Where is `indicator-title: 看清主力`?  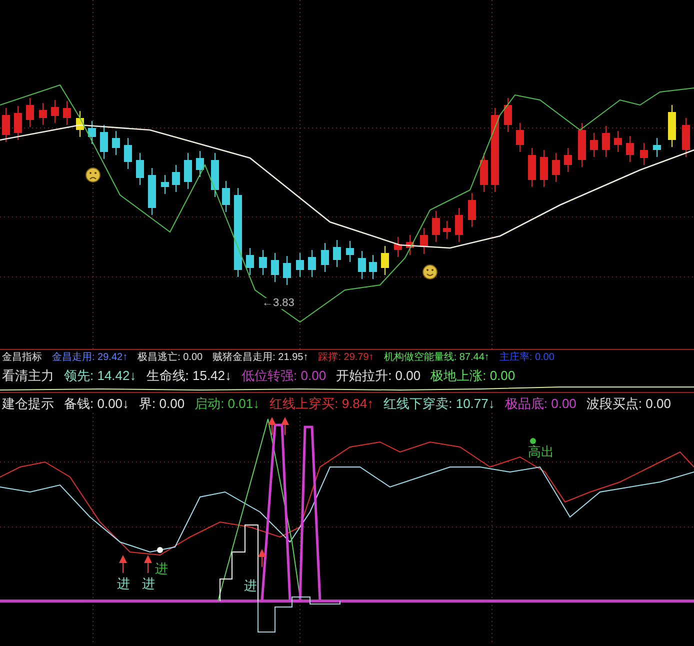
indicator-title: 看清主力 is located at coordinates (28, 375).